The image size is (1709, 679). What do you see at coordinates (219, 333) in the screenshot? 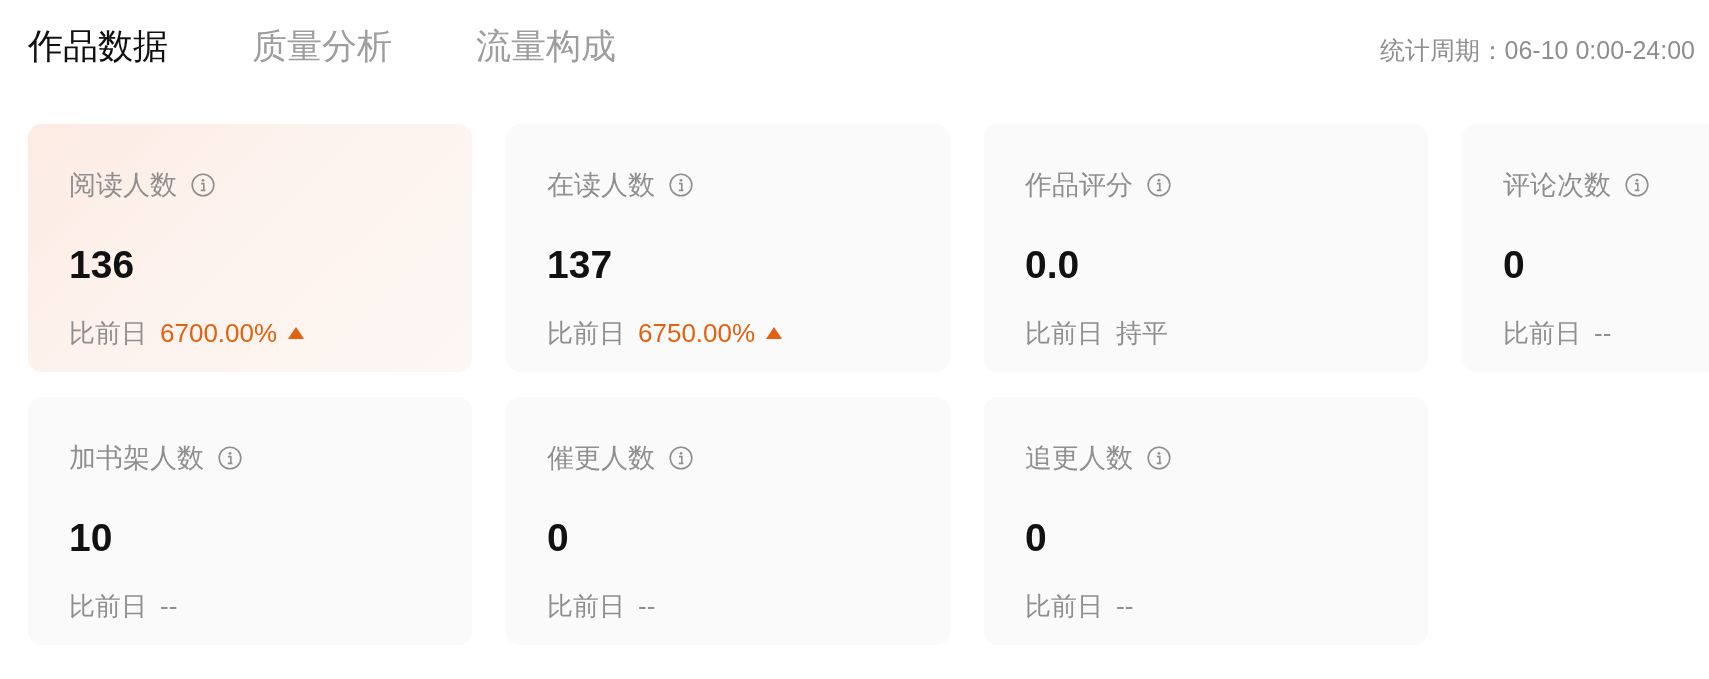
I see `change-value: 6700.00%` at bounding box center [219, 333].